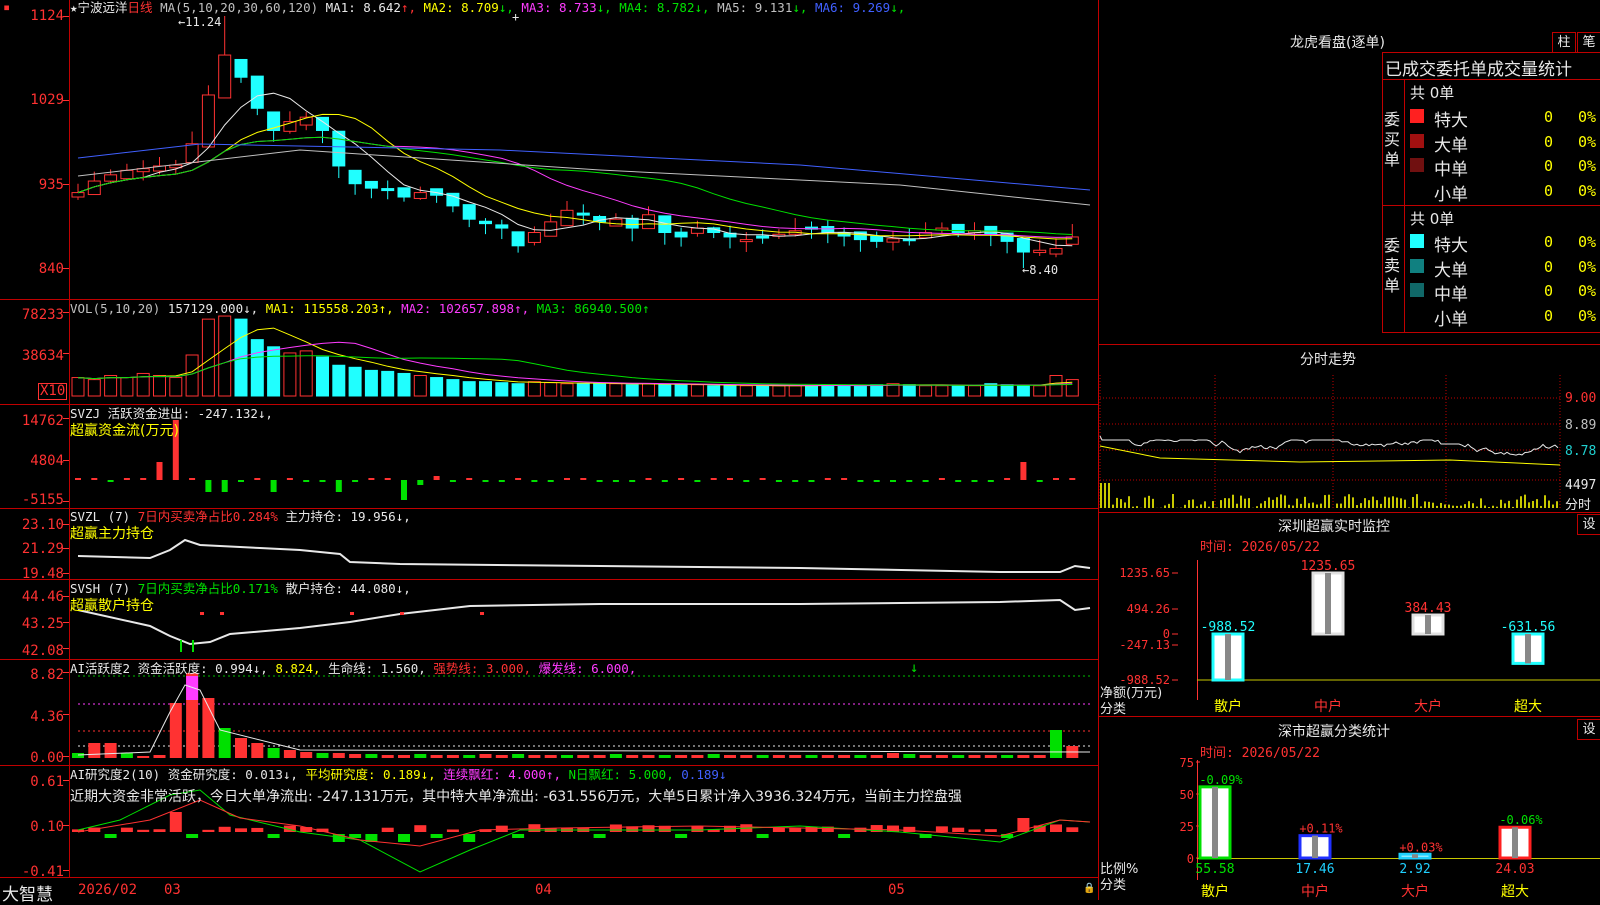 This screenshot has width=1600, height=905. Describe the element at coordinates (1504, 191) in the screenshot. I see `buy-row-3: 小单00%` at that location.